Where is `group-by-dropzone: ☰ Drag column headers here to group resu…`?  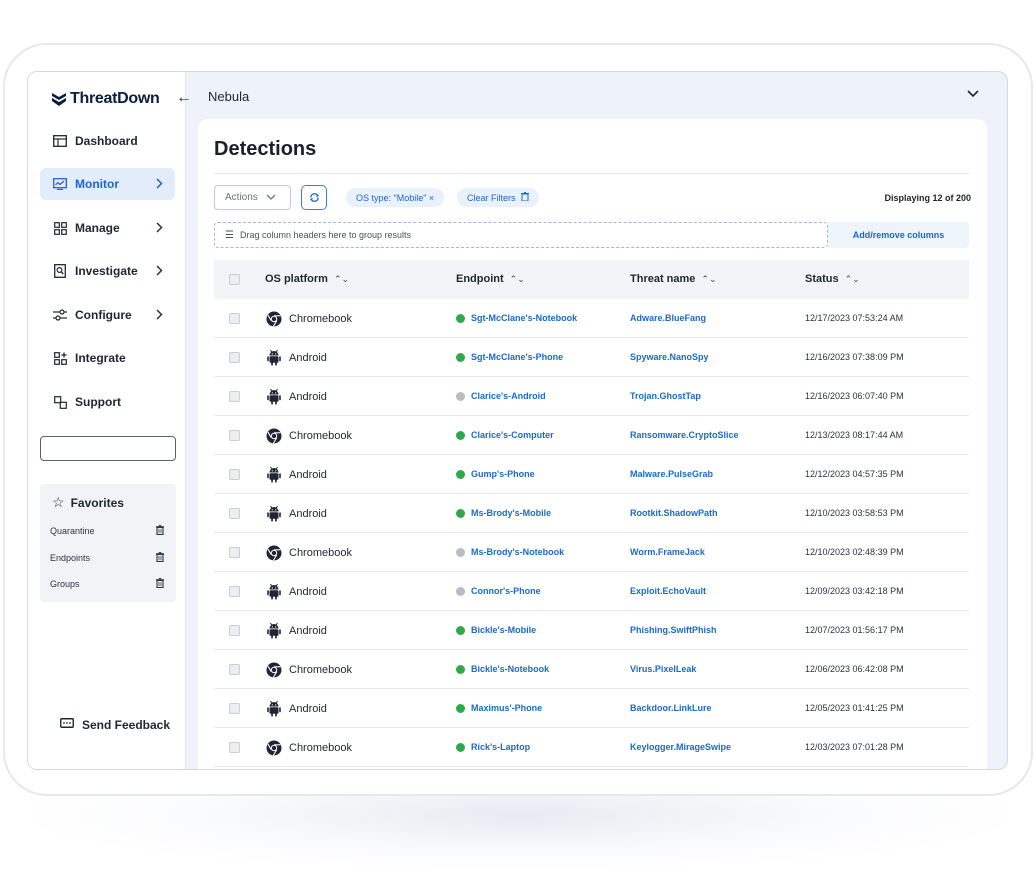
group-by-dropzone: ☰ Drag column headers here to group resu… is located at coordinates (521, 235).